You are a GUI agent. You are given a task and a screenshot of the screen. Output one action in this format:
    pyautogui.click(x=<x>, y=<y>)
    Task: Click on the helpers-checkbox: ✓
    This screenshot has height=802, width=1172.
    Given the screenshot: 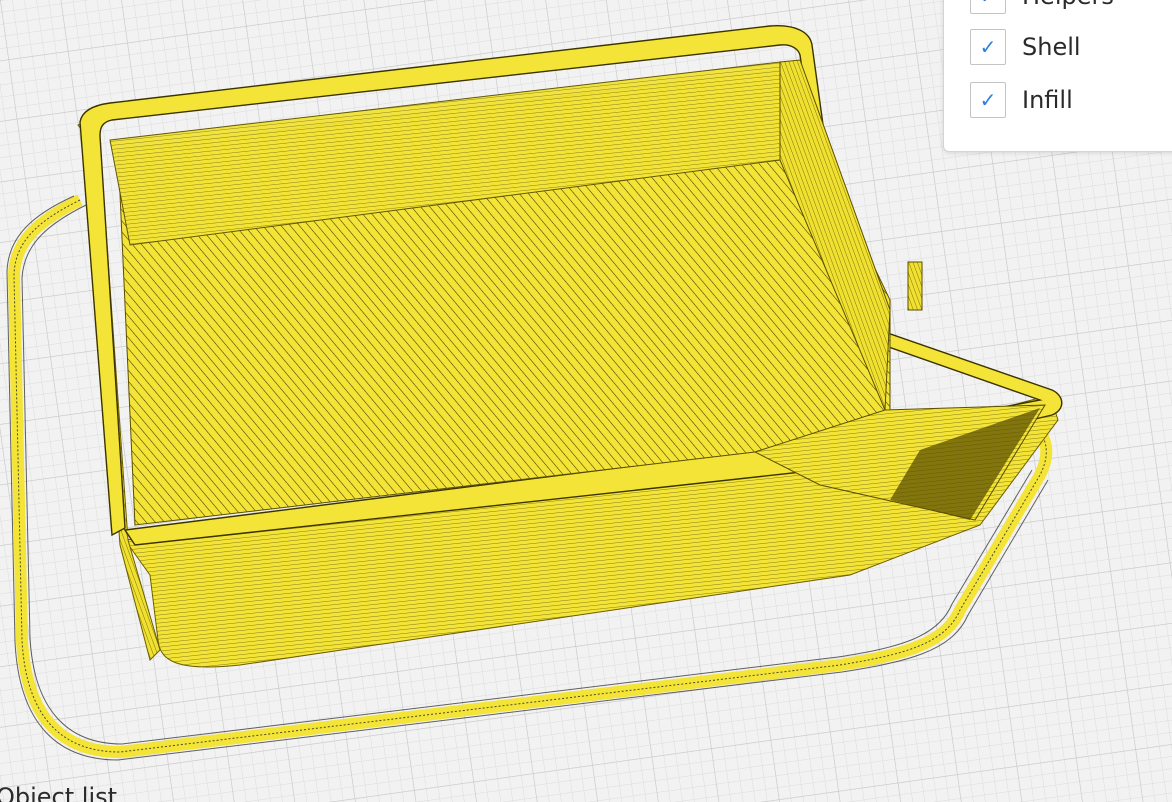 What is the action you would take?
    pyautogui.click(x=988, y=7)
    